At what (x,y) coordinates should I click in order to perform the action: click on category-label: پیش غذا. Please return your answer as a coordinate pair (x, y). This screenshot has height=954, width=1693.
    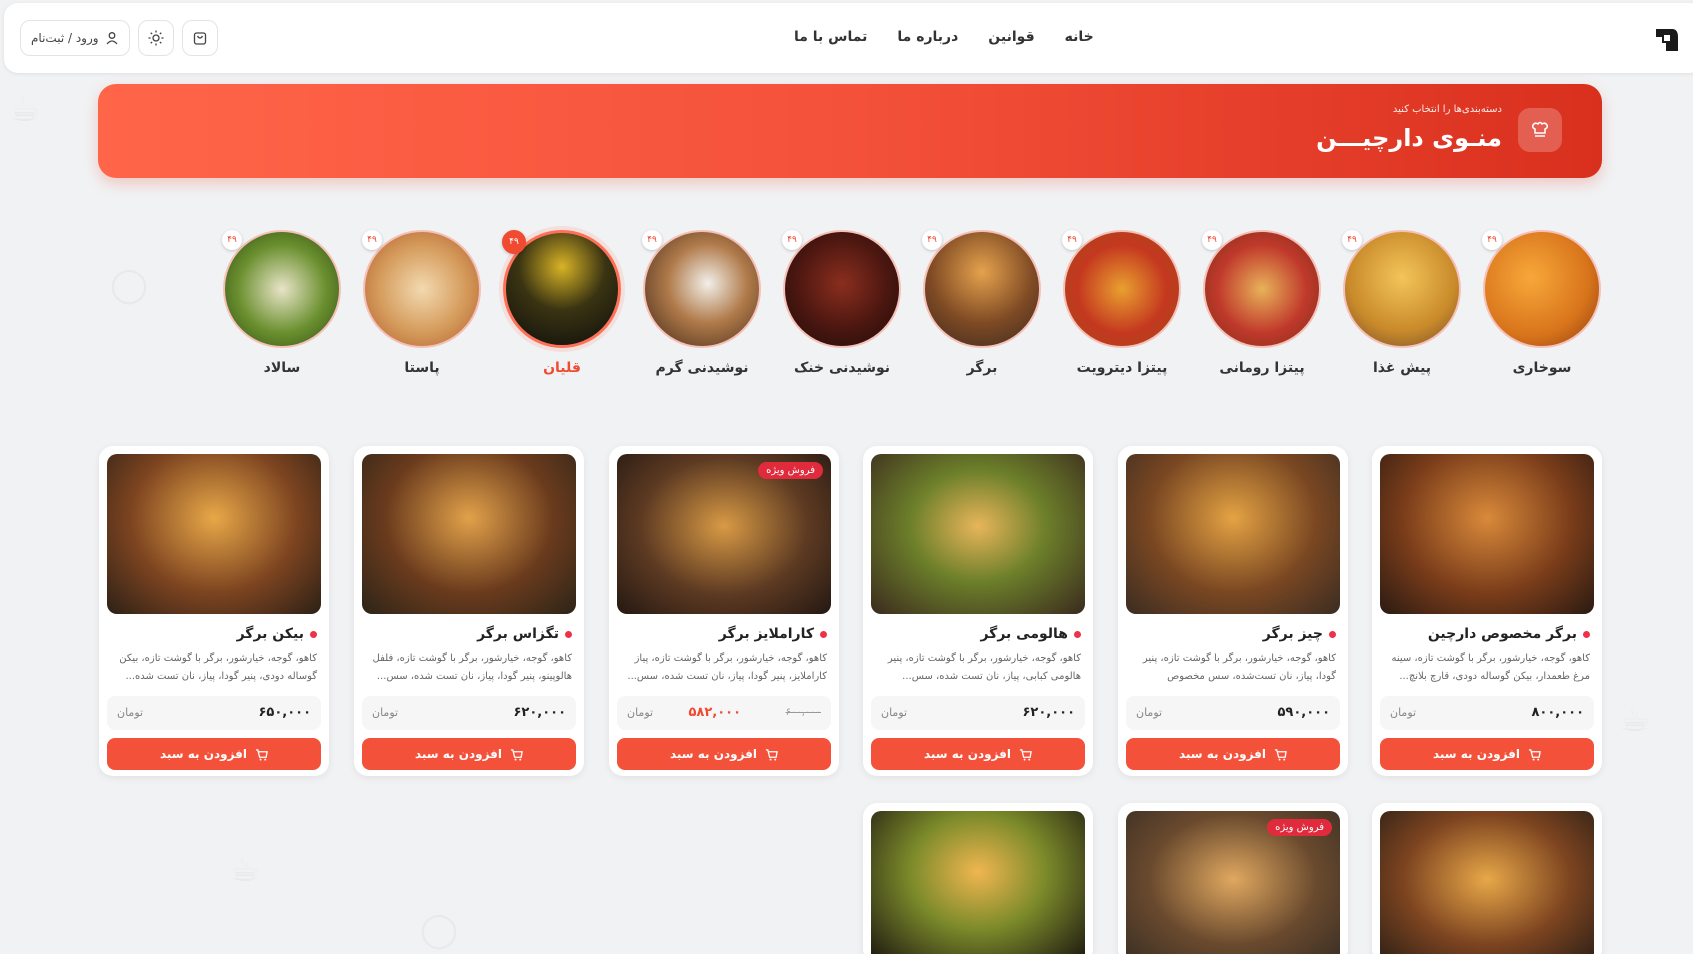
    Looking at the image, I should click on (1402, 368).